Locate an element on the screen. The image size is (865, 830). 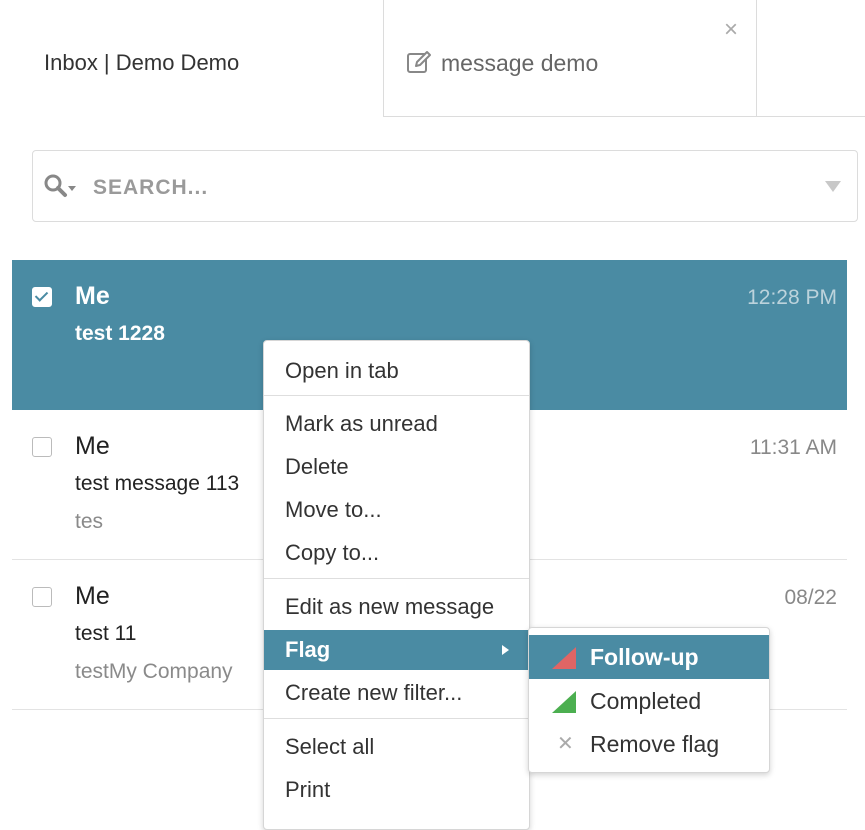
submenu-item-remove-flag: ✕ Remove flag is located at coordinates (649, 744).